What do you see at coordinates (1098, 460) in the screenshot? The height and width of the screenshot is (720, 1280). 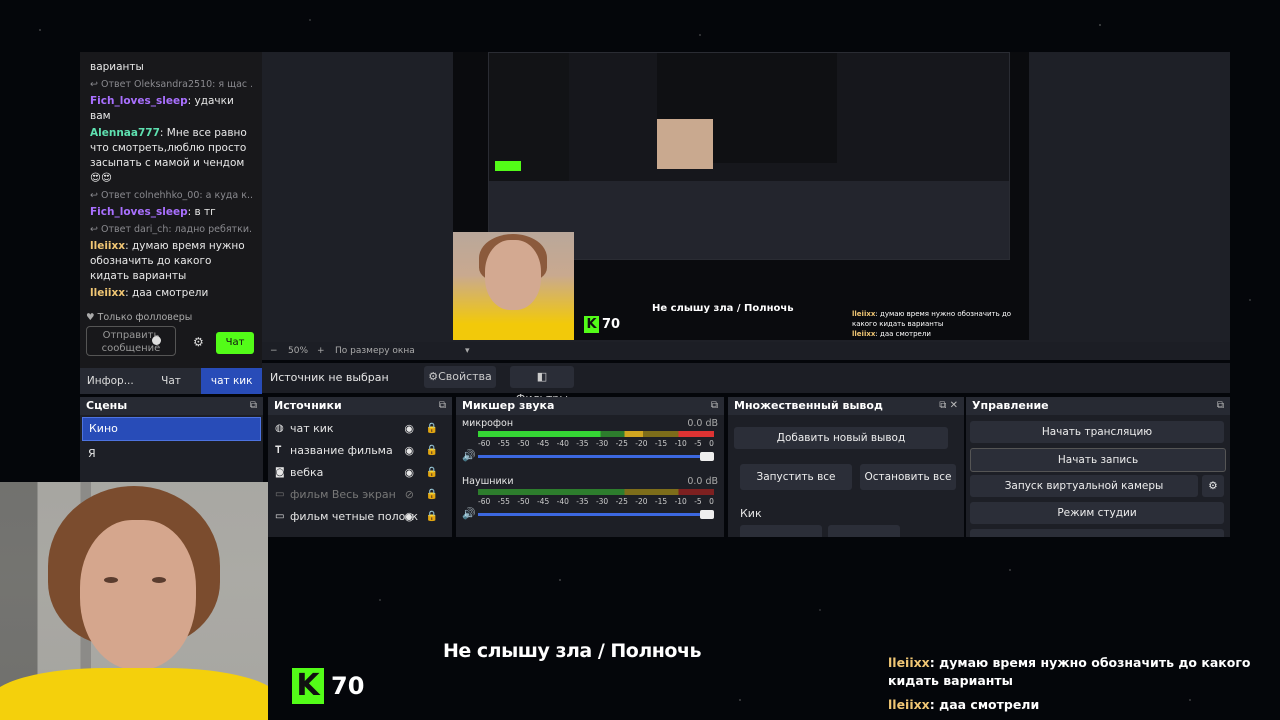 I see `start-recording-button: Начать запись` at bounding box center [1098, 460].